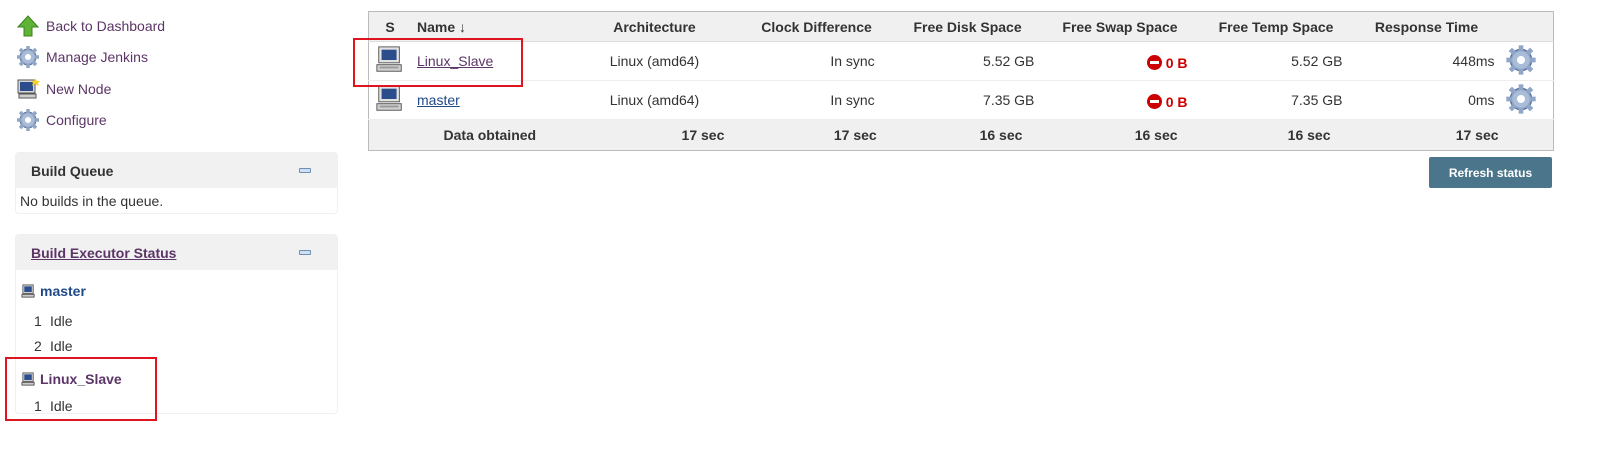 Image resolution: width=1599 pixels, height=452 pixels. Describe the element at coordinates (176, 291) in the screenshot. I see `executor-computer-master: master` at that location.